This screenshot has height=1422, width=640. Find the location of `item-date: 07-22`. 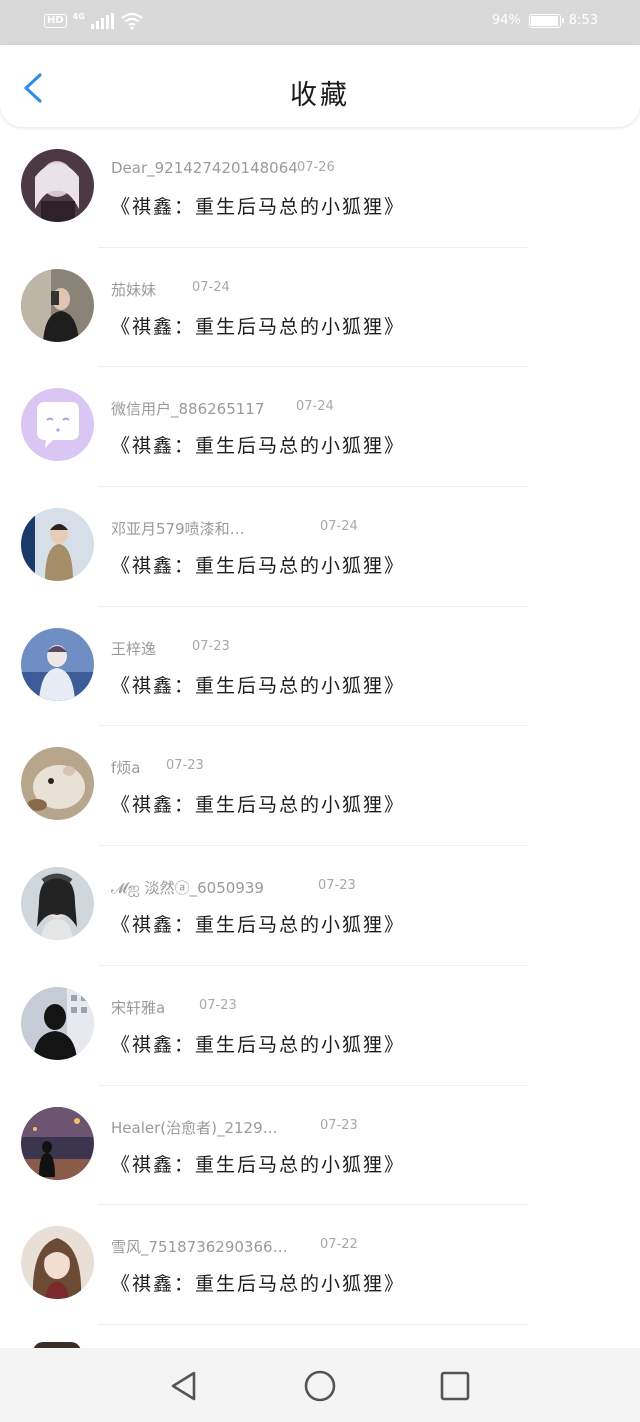

item-date: 07-22 is located at coordinates (339, 1245).